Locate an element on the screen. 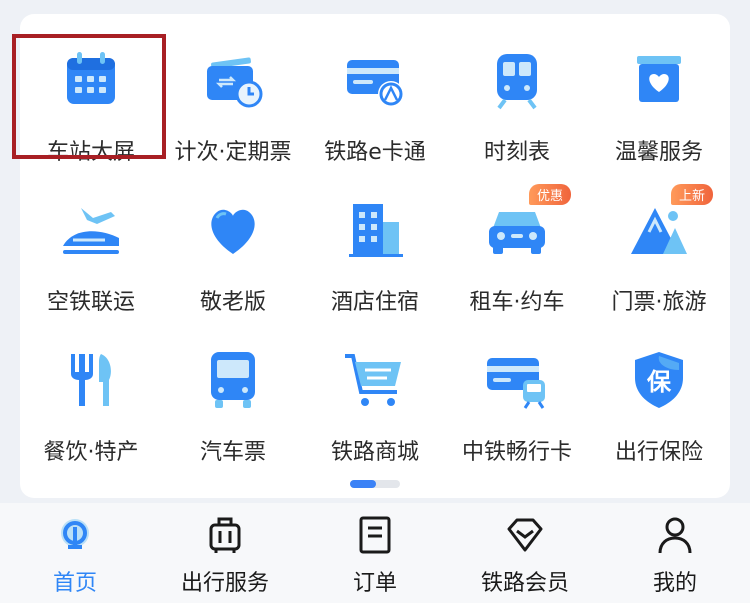 The height and width of the screenshot is (603, 750). service-label: 铁路商城 is located at coordinates (374, 452).